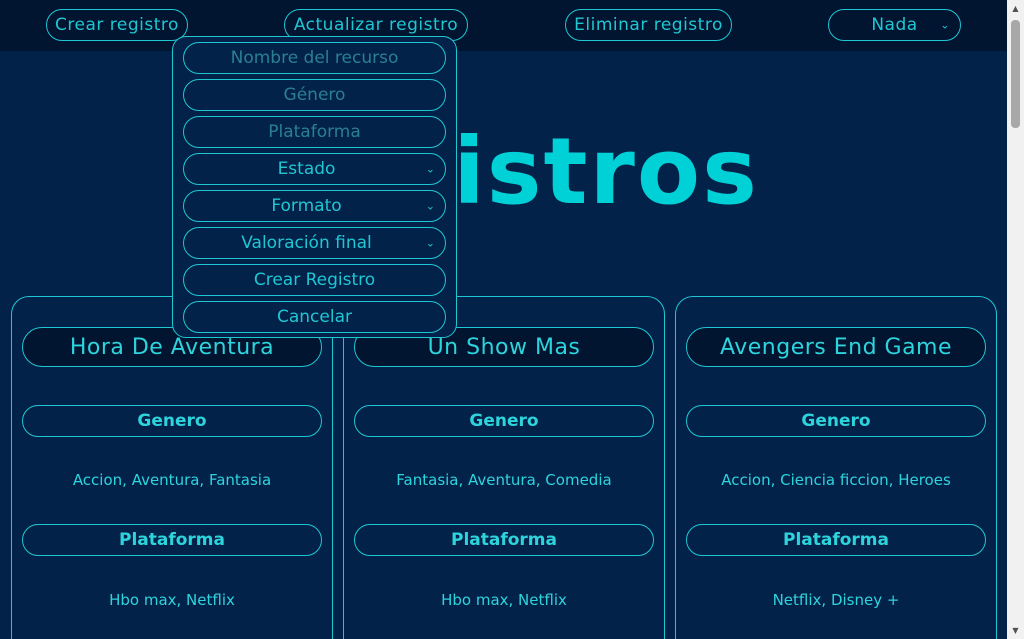 The image size is (1024, 639). Describe the element at coordinates (306, 169) in the screenshot. I see `status-select-value: Estado` at that location.